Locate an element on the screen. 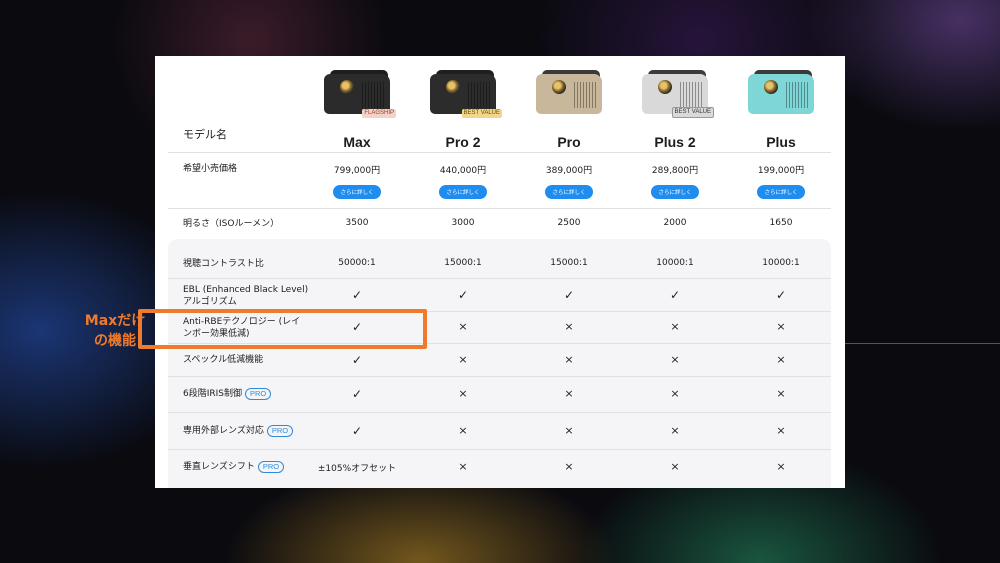 The image size is (1000, 563). brightness-plus: 1650 is located at coordinates (781, 223).